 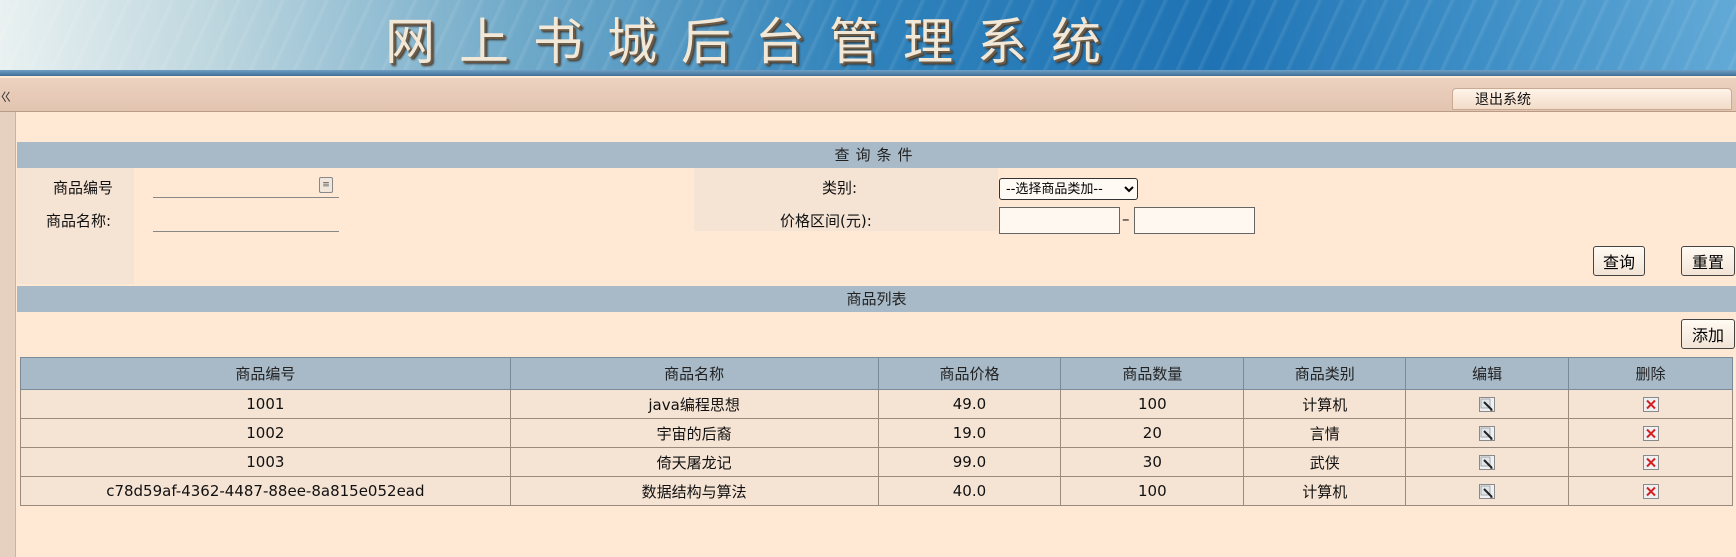 I want to click on table-row: 1003 倚天屠龙记 99.0 30 武侠, so click(x=876, y=462).